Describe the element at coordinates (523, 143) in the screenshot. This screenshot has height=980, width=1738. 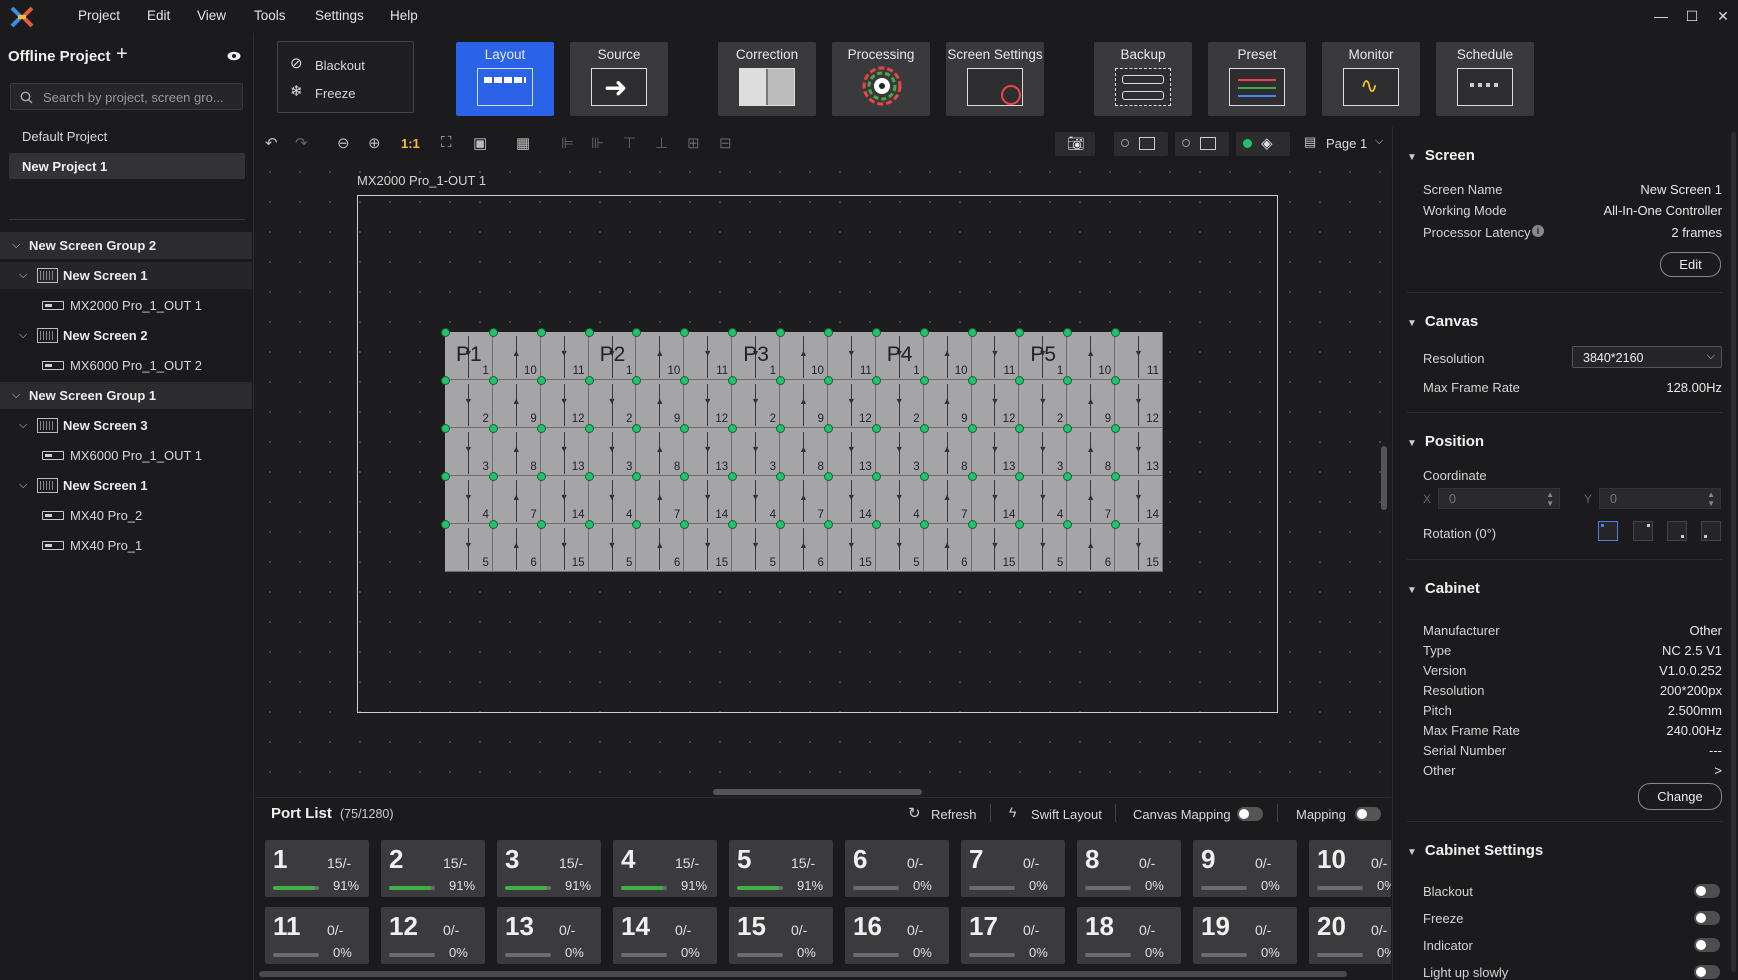
I see `grid-icon: ▦` at that location.